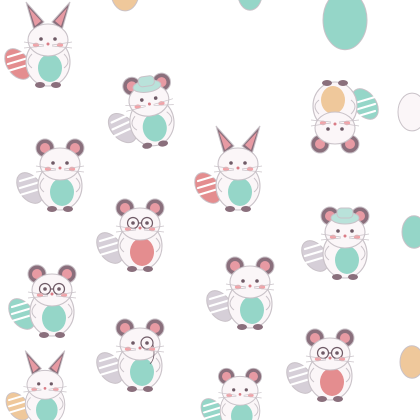 The width and height of the screenshot is (420, 420). What do you see at coordinates (409, 362) in the screenshot?
I see `edge-creature-fragment` at bounding box center [409, 362].